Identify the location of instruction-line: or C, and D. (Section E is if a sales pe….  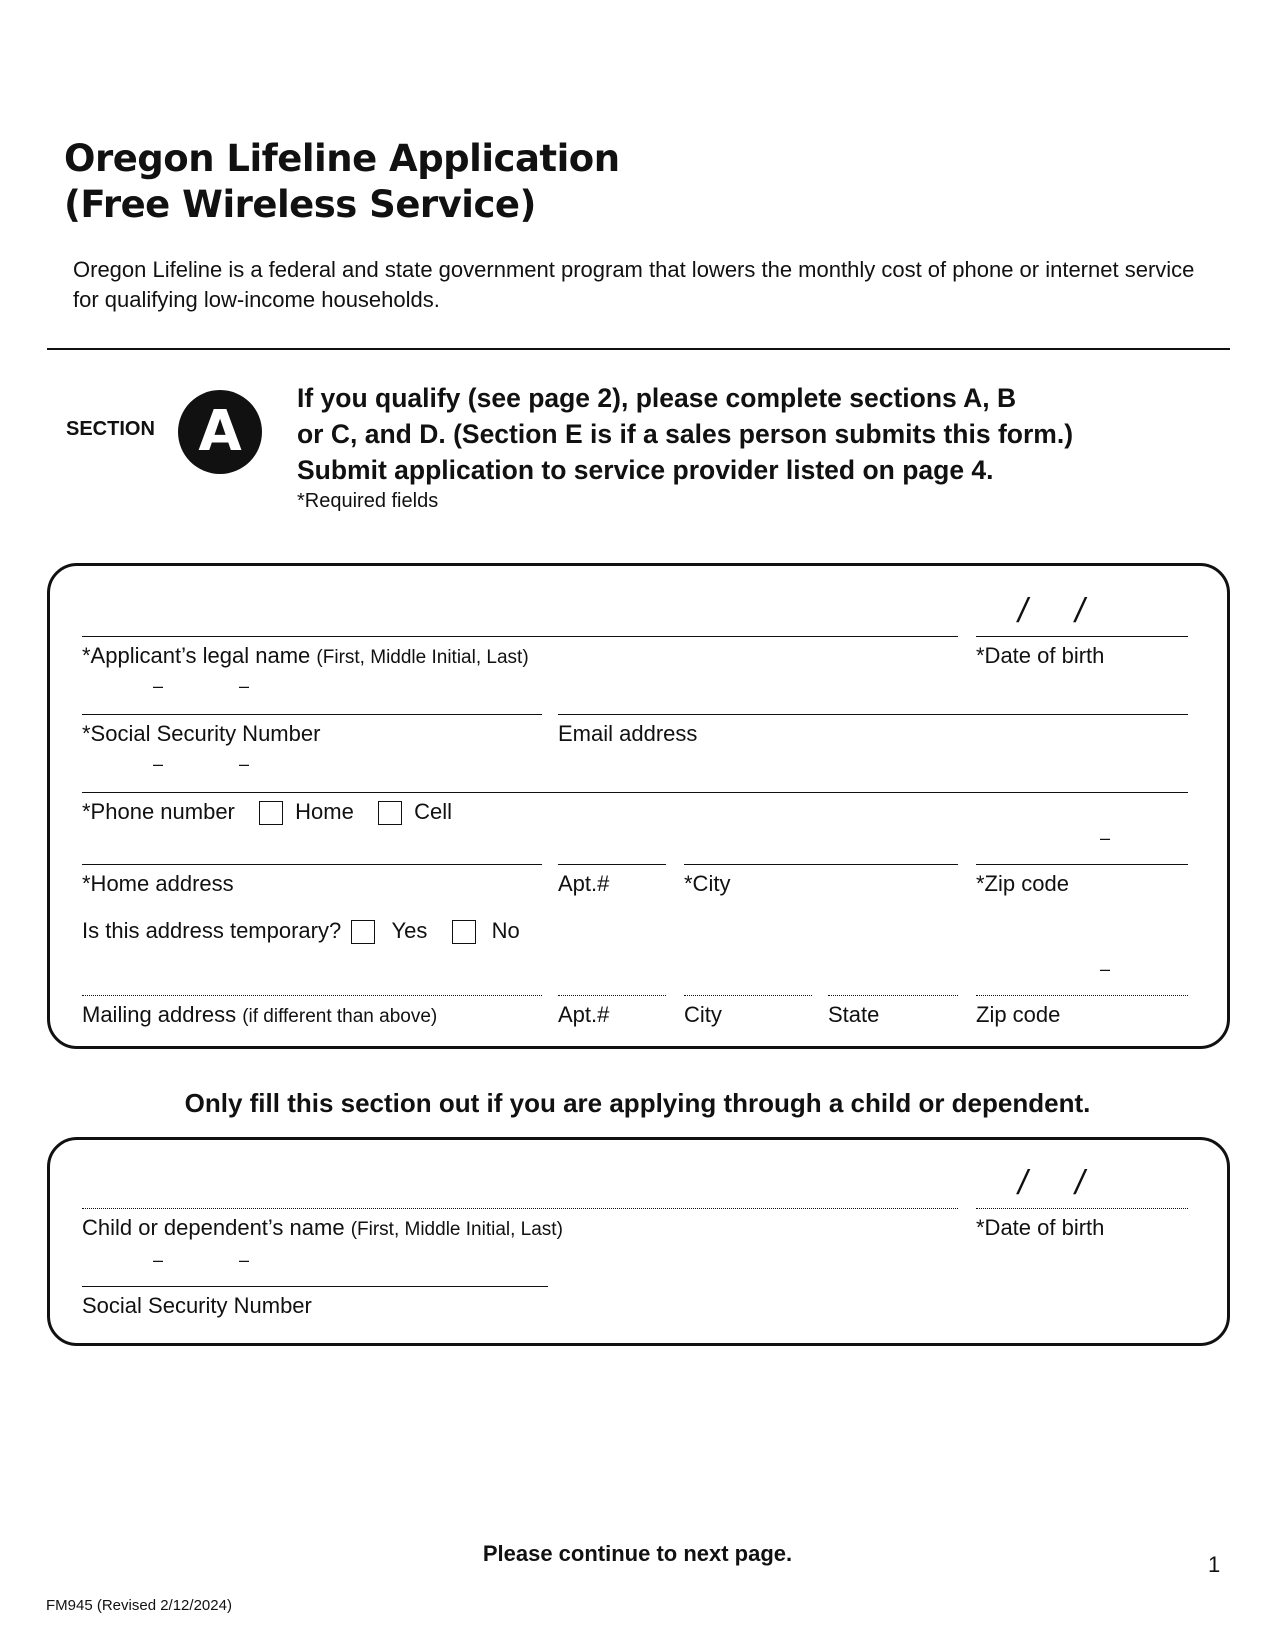
(685, 434).